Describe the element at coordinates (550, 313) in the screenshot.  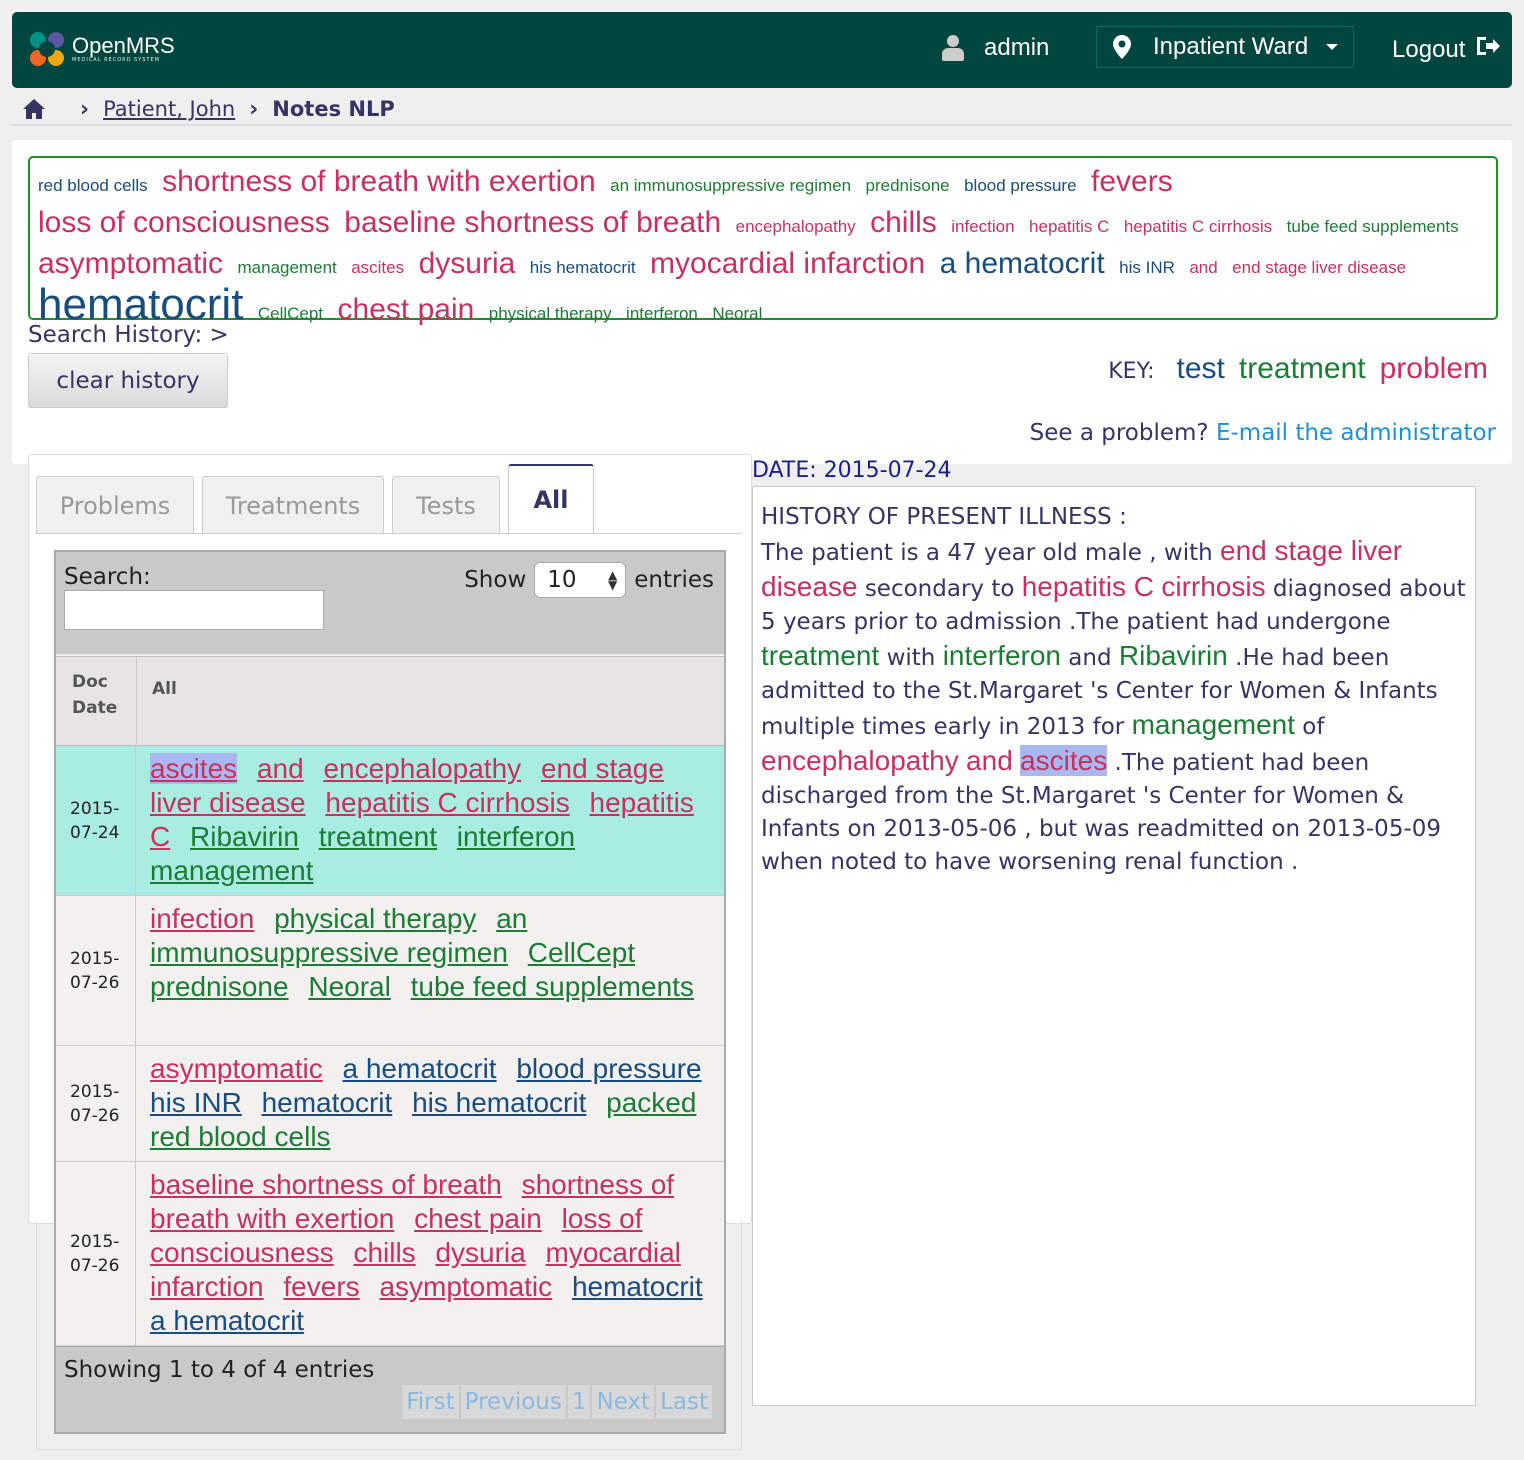
I see `cloud-term: physical therapy` at that location.